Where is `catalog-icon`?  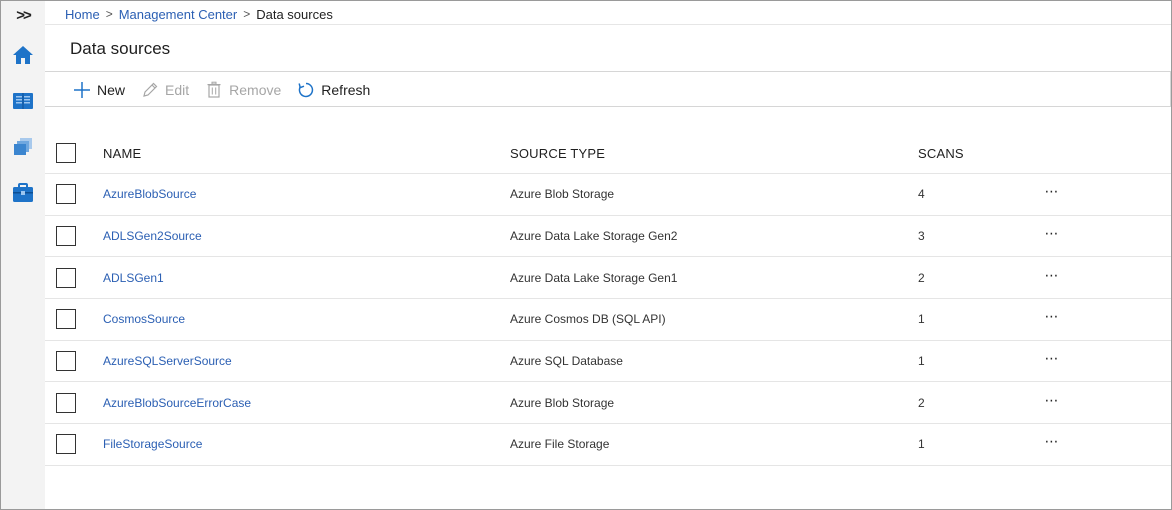 catalog-icon is located at coordinates (23, 101).